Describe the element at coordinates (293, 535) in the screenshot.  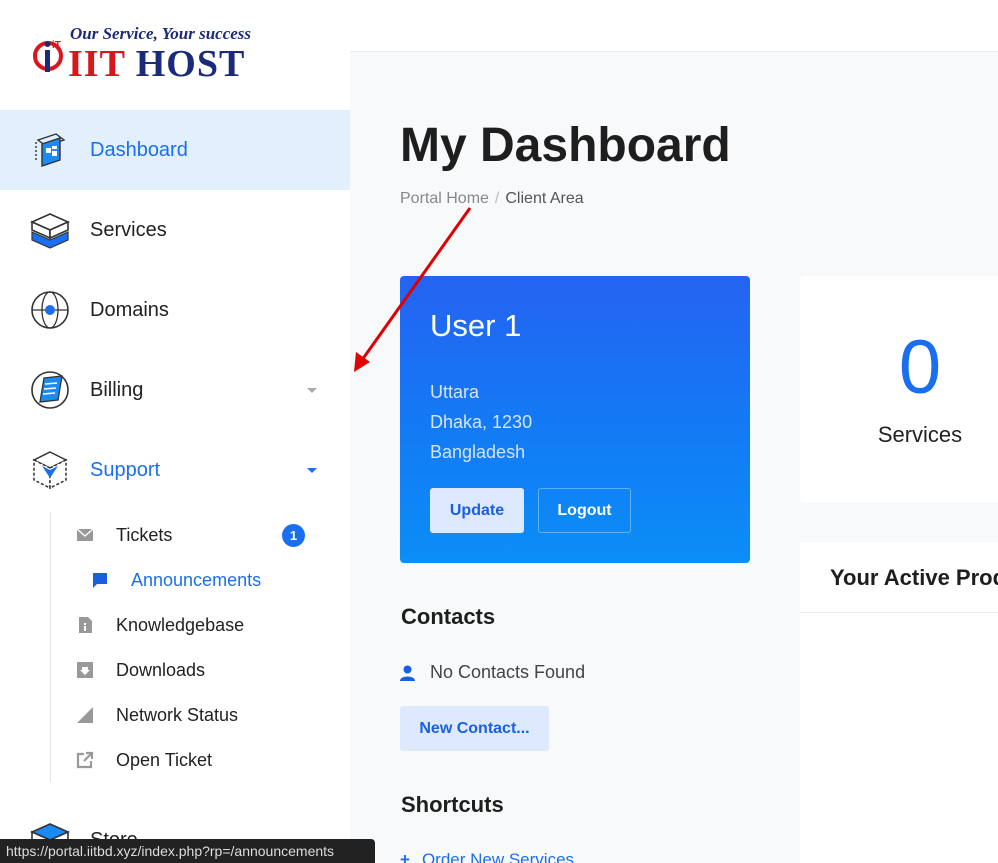
I see `ticket-count-badge: 1` at that location.